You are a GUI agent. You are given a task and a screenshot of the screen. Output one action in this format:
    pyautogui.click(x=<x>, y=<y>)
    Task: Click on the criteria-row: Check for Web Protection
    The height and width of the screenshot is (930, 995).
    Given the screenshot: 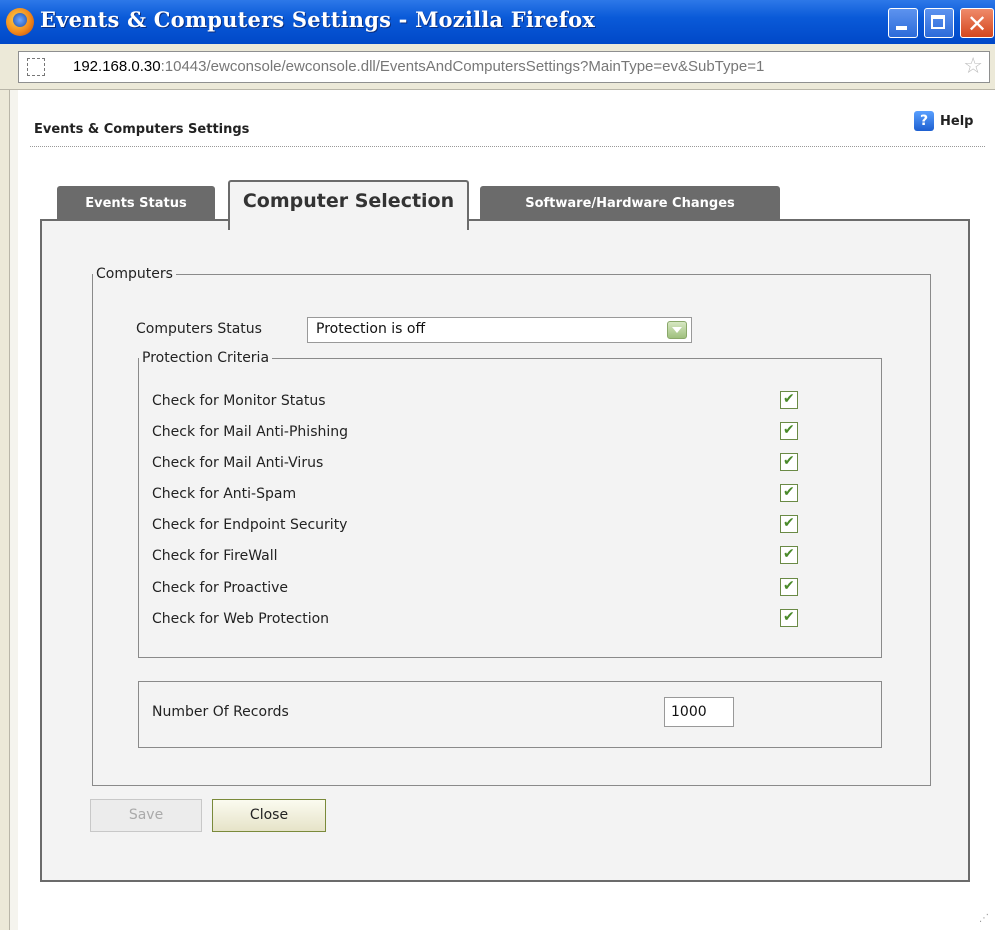 What is the action you would take?
    pyautogui.click(x=482, y=620)
    